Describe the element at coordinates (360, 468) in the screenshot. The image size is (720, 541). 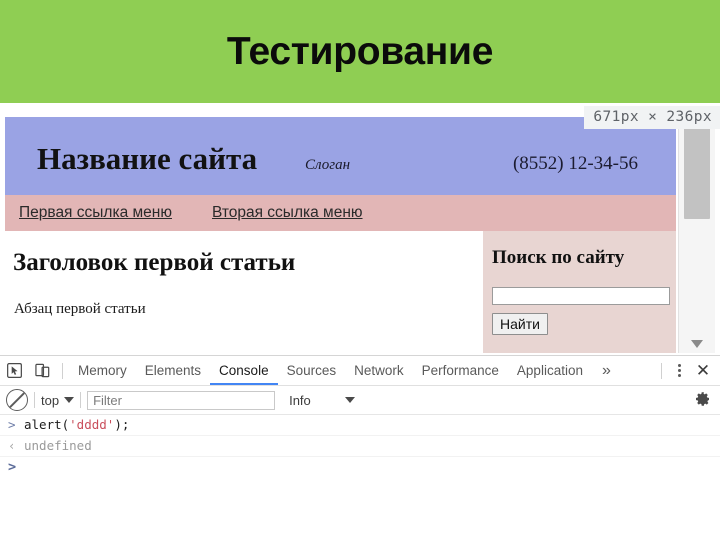
I see `console-prompt-row: >` at that location.